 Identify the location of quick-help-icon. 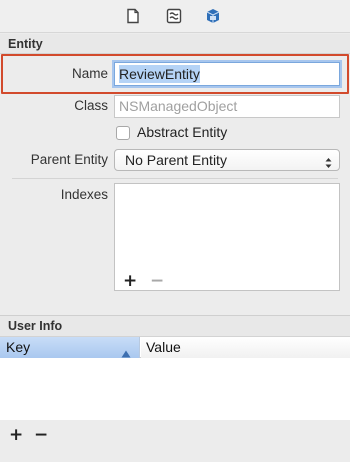
(174, 16).